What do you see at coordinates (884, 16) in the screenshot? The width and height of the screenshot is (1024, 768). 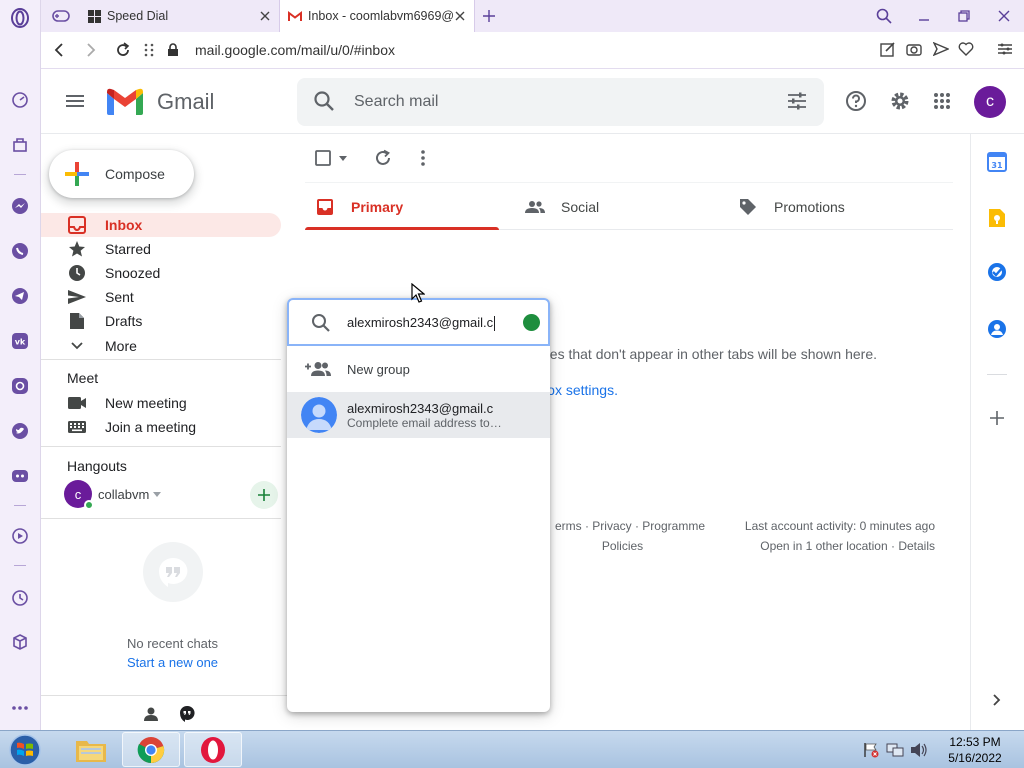 I see `search-tabs-icon` at bounding box center [884, 16].